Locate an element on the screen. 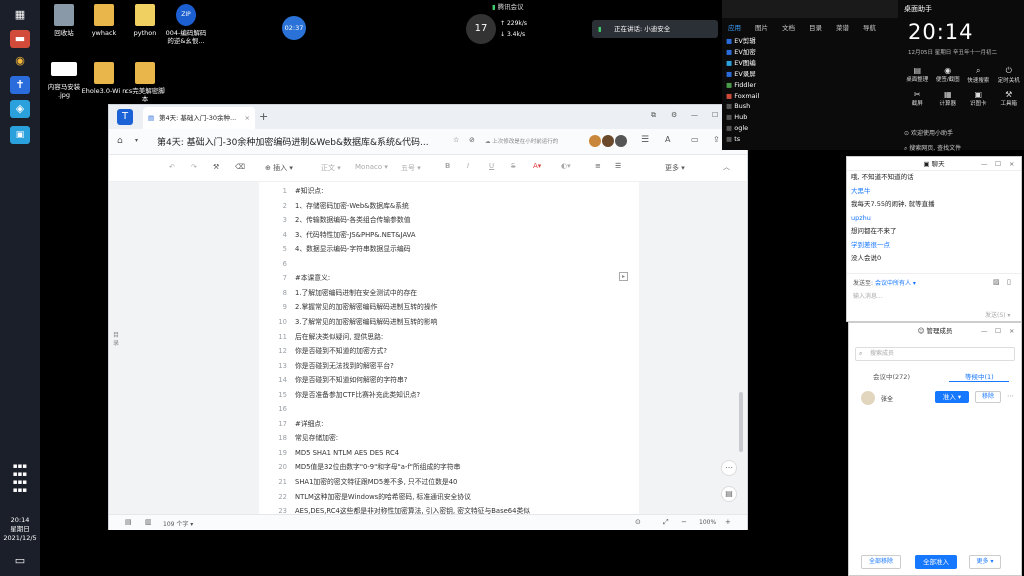 This screenshot has height=576, width=1024. members-more-button: 更多 ▾ is located at coordinates (985, 562).